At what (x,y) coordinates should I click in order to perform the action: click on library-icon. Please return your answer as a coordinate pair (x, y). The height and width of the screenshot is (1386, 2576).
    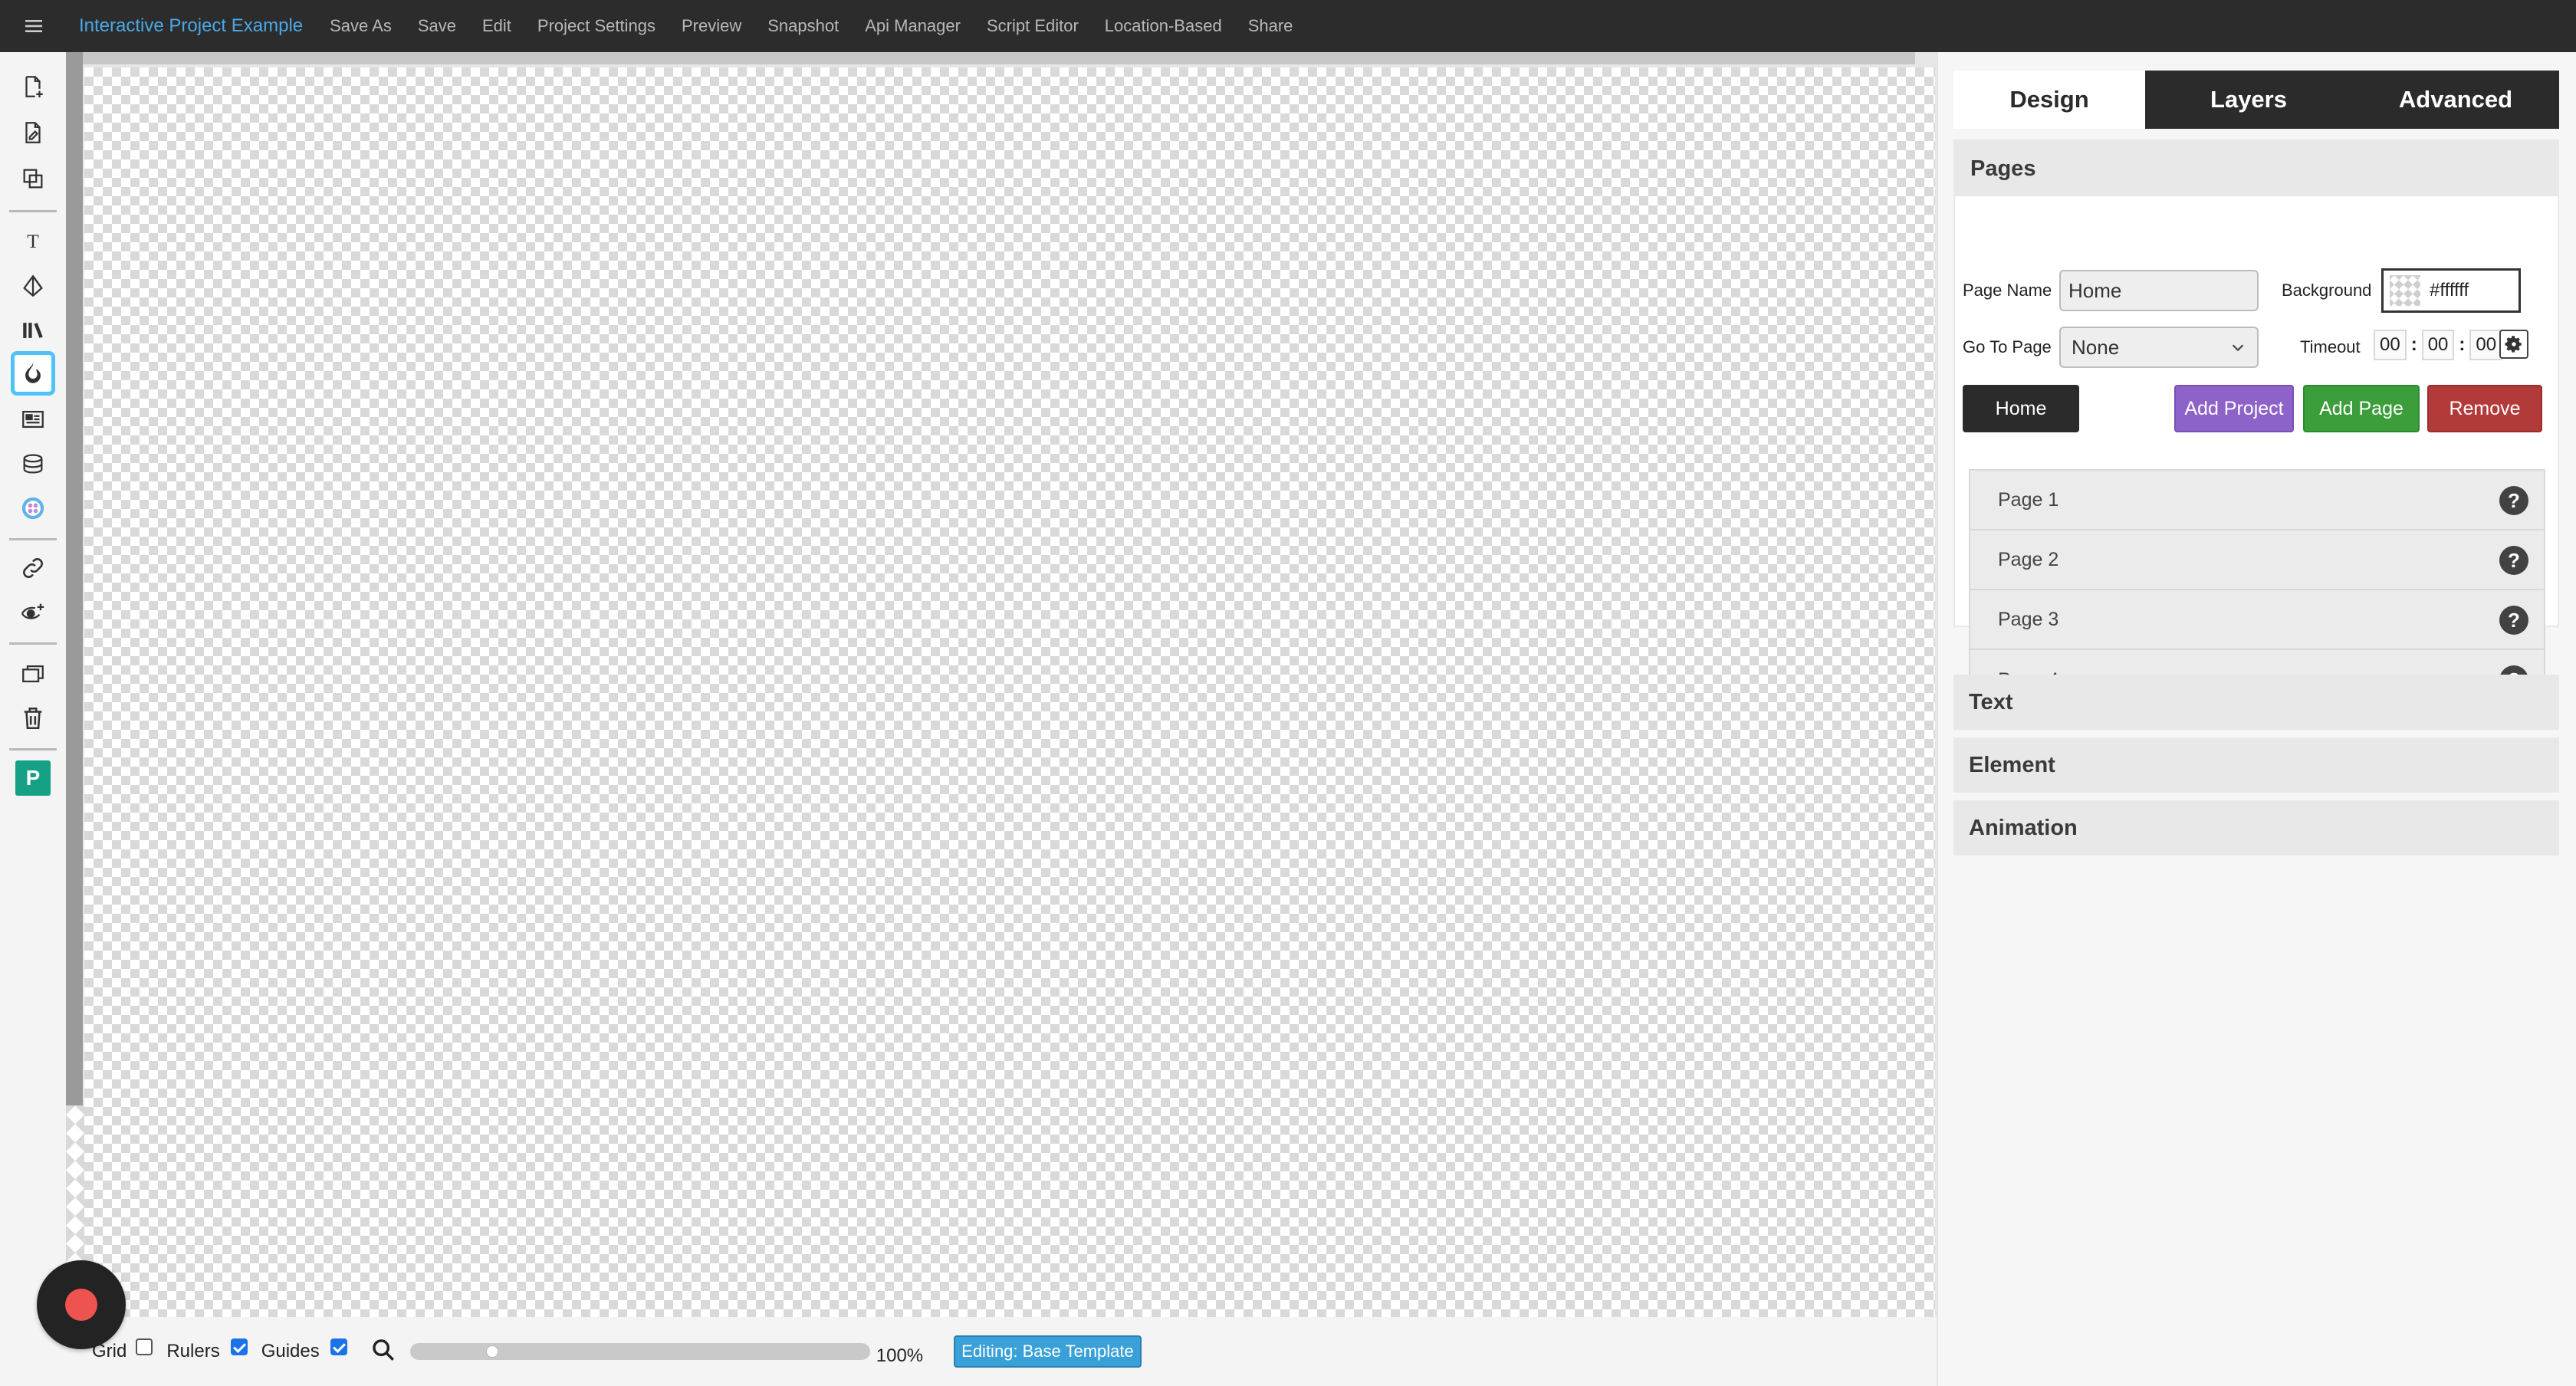
    Looking at the image, I should click on (33, 331).